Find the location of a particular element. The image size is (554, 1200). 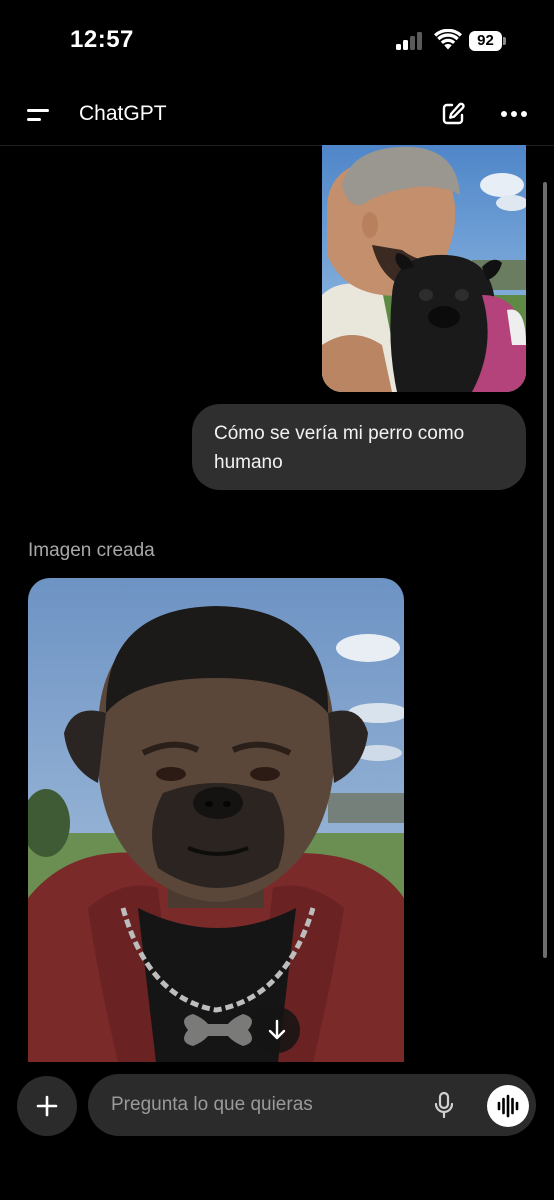

battery-level: 92 is located at coordinates (485, 41).